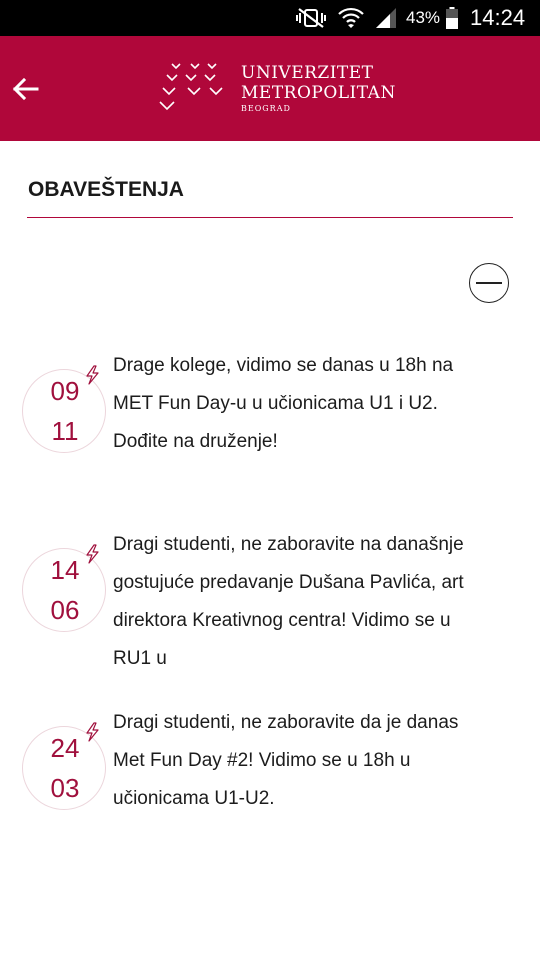 This screenshot has height=960, width=540. Describe the element at coordinates (270, 18) in the screenshot. I see `status-bar: 43% 14:24` at that location.